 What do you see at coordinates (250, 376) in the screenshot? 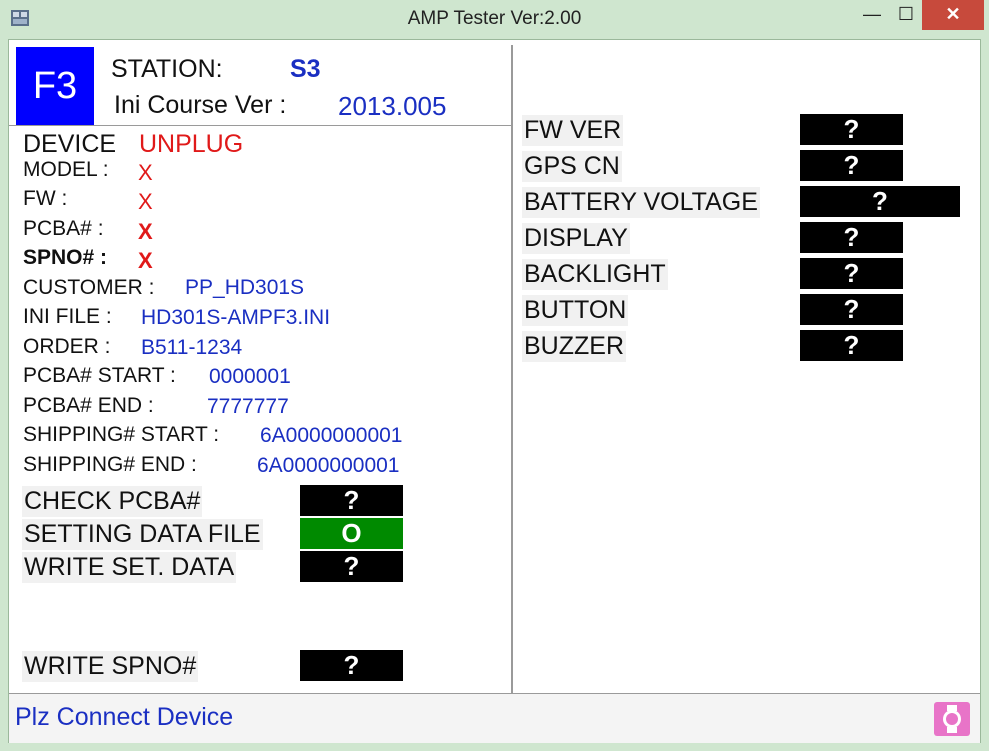
I see `pcba-start-value: 0000001` at bounding box center [250, 376].